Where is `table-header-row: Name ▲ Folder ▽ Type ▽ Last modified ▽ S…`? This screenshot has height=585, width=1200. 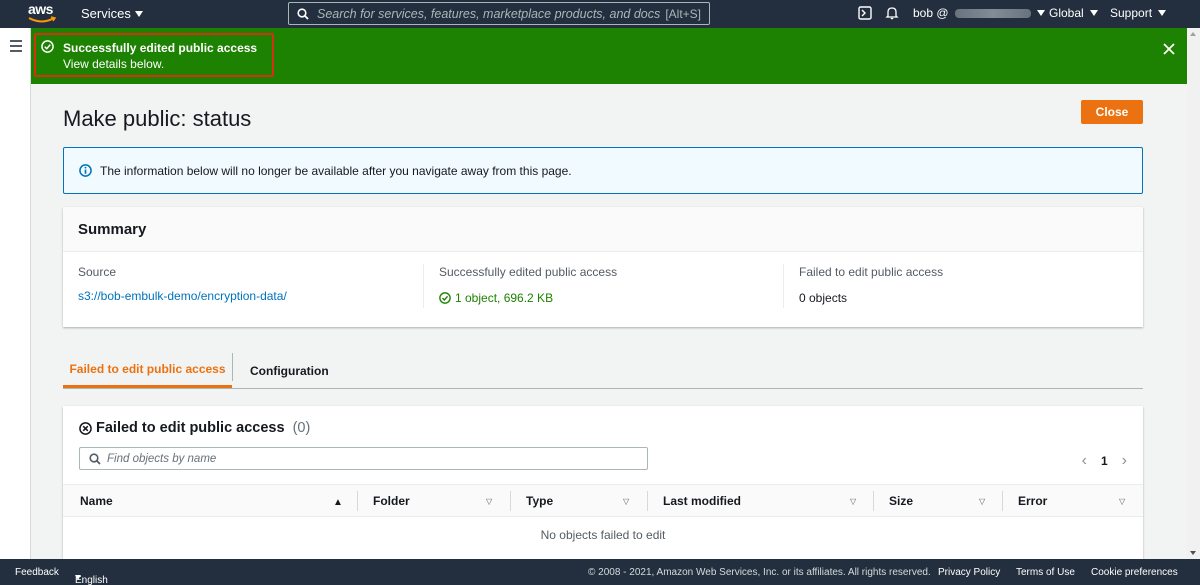 table-header-row: Name ▲ Folder ▽ Type ▽ Last modified ▽ S… is located at coordinates (603, 500).